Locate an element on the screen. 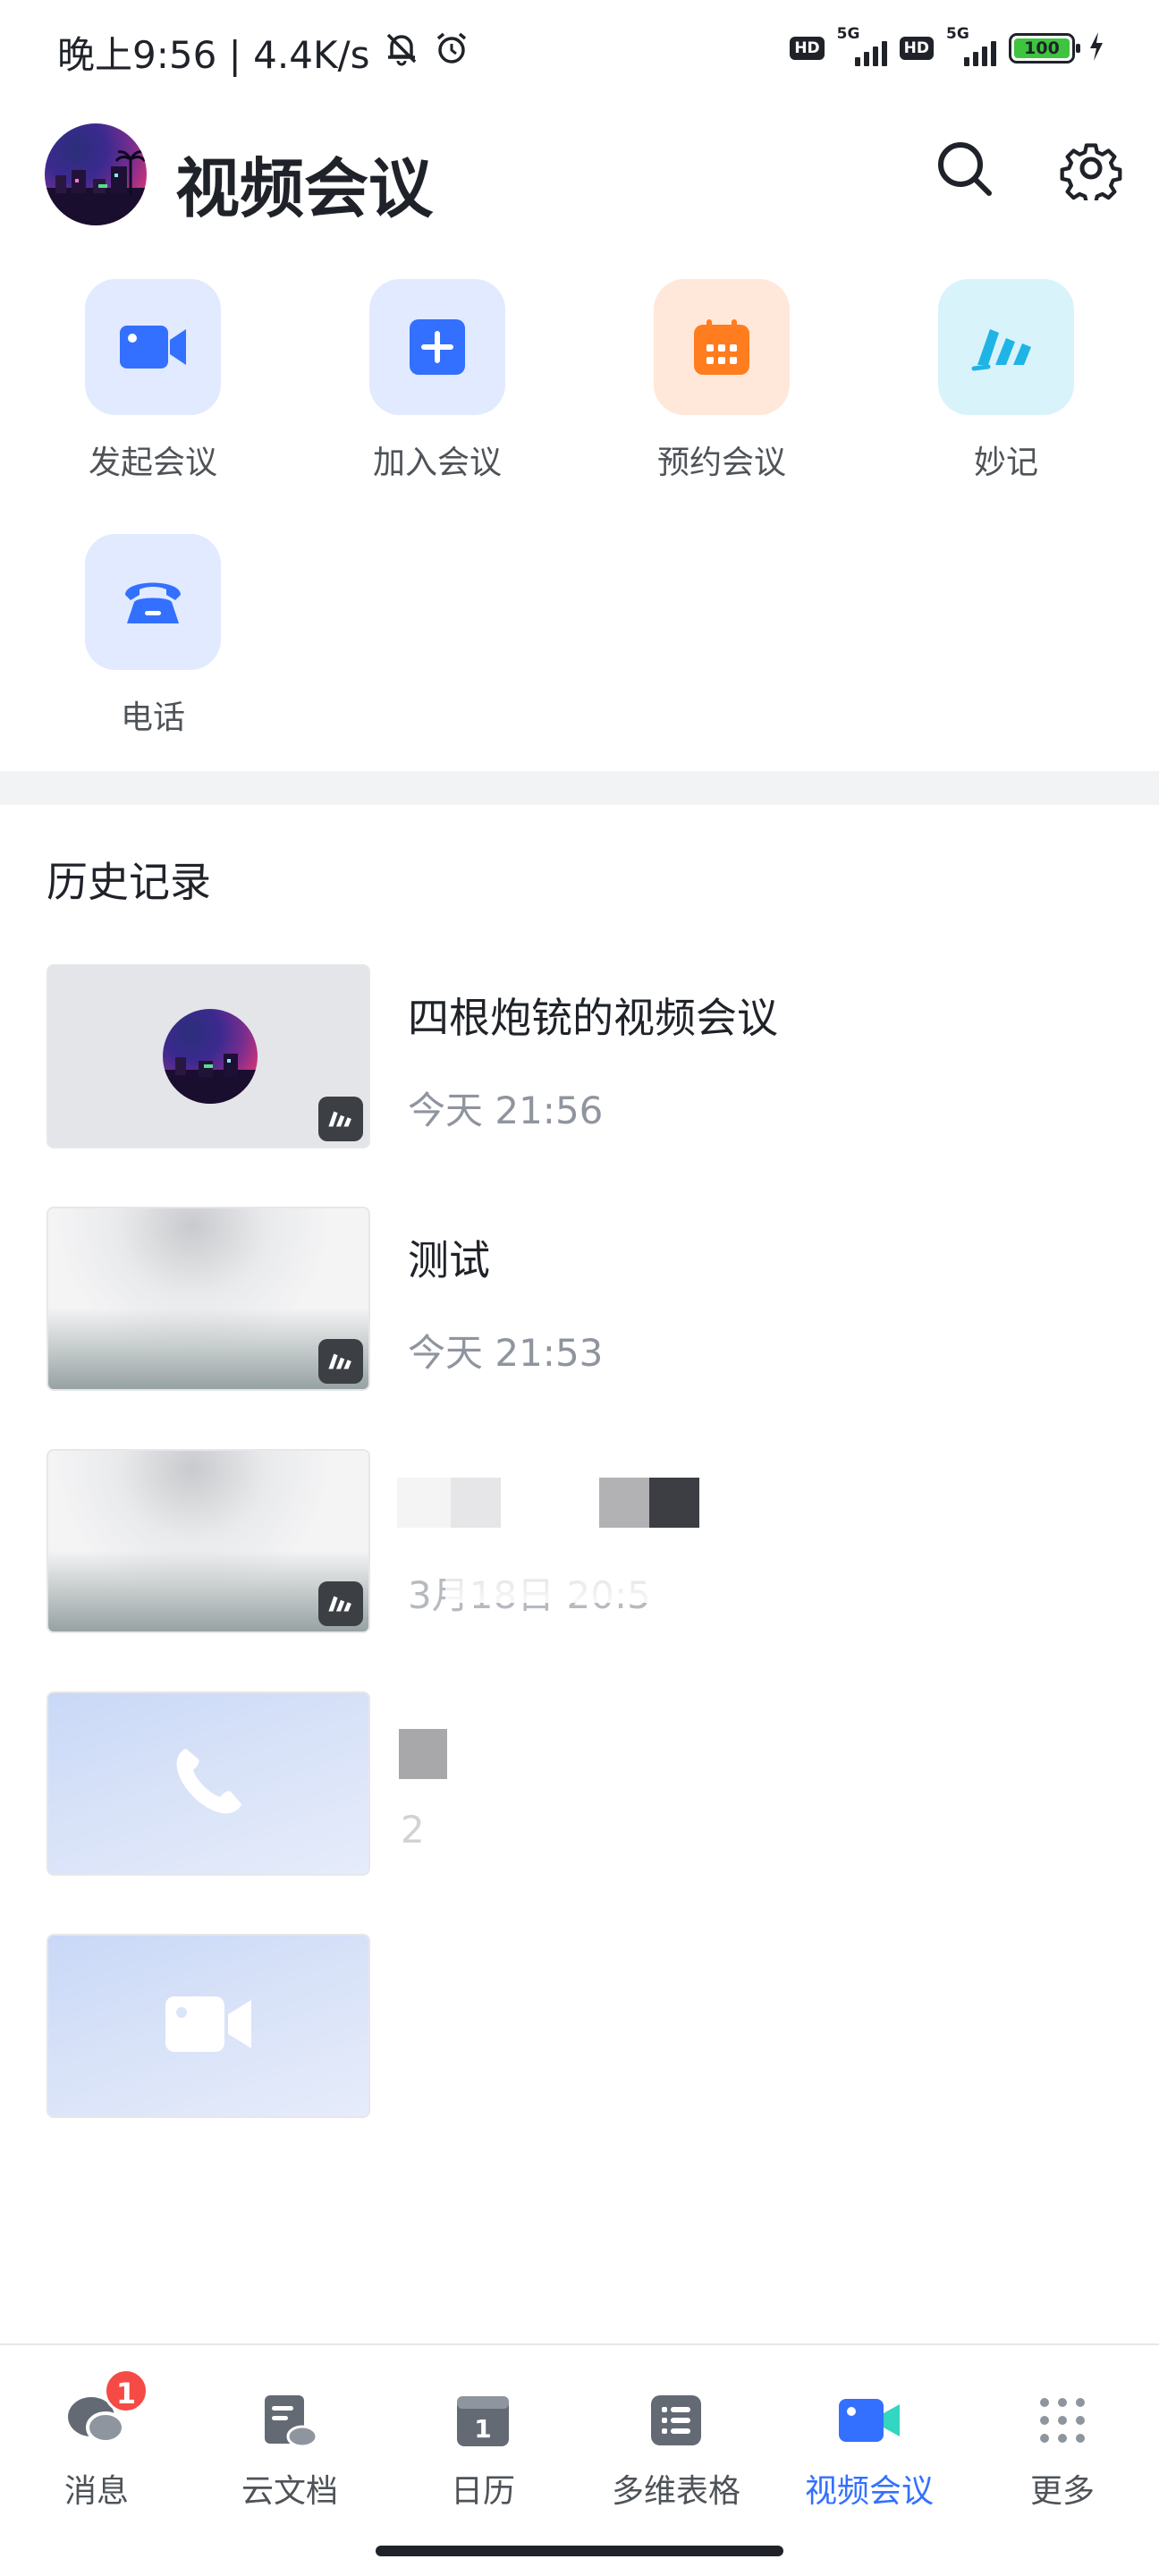  history-item: 3月18日 20:5 is located at coordinates (583, 1541).